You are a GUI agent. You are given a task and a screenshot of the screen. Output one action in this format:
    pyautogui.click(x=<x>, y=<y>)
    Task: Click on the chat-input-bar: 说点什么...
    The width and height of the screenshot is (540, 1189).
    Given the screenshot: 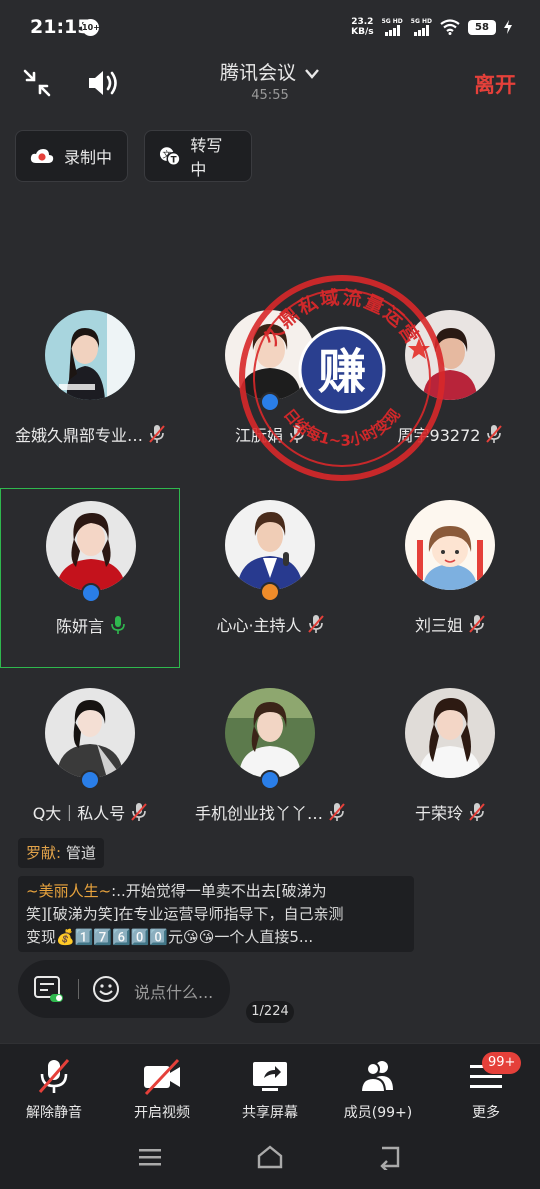 What is the action you would take?
    pyautogui.click(x=124, y=989)
    